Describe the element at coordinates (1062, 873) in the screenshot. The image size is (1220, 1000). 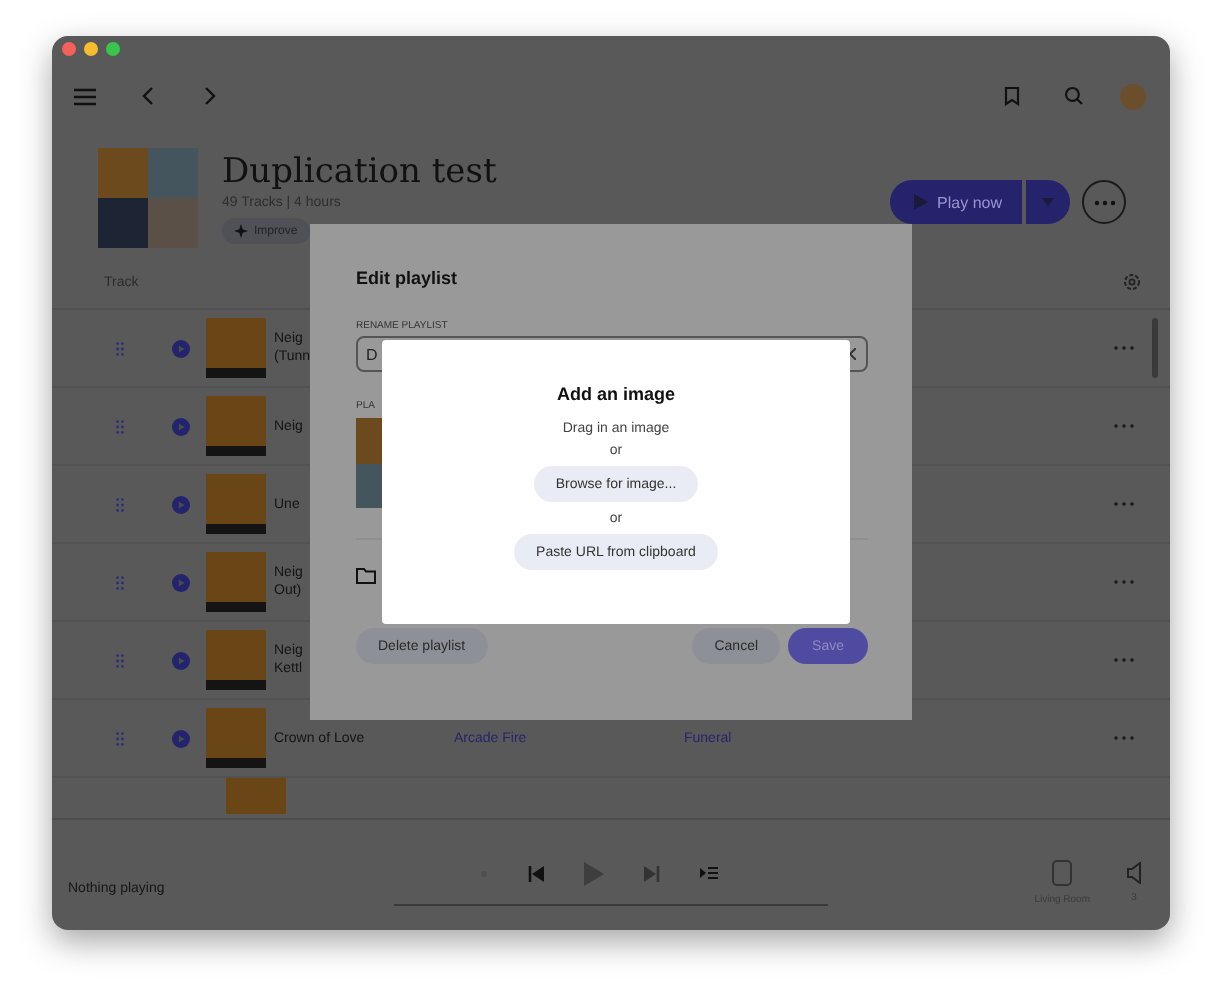
I see `speaker-icon` at that location.